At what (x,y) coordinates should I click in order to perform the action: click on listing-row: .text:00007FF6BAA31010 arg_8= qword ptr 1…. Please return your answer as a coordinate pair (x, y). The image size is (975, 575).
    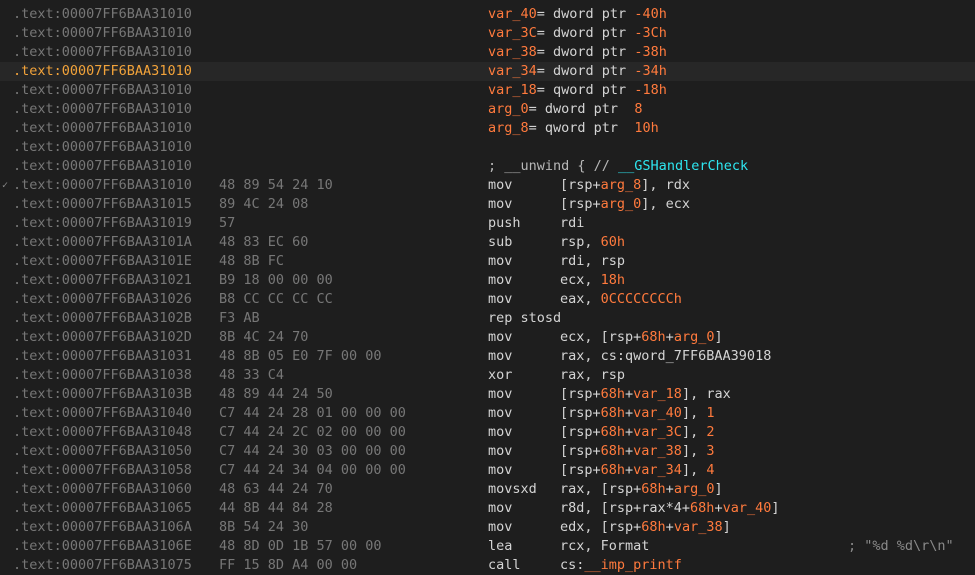
    Looking at the image, I should click on (487, 128).